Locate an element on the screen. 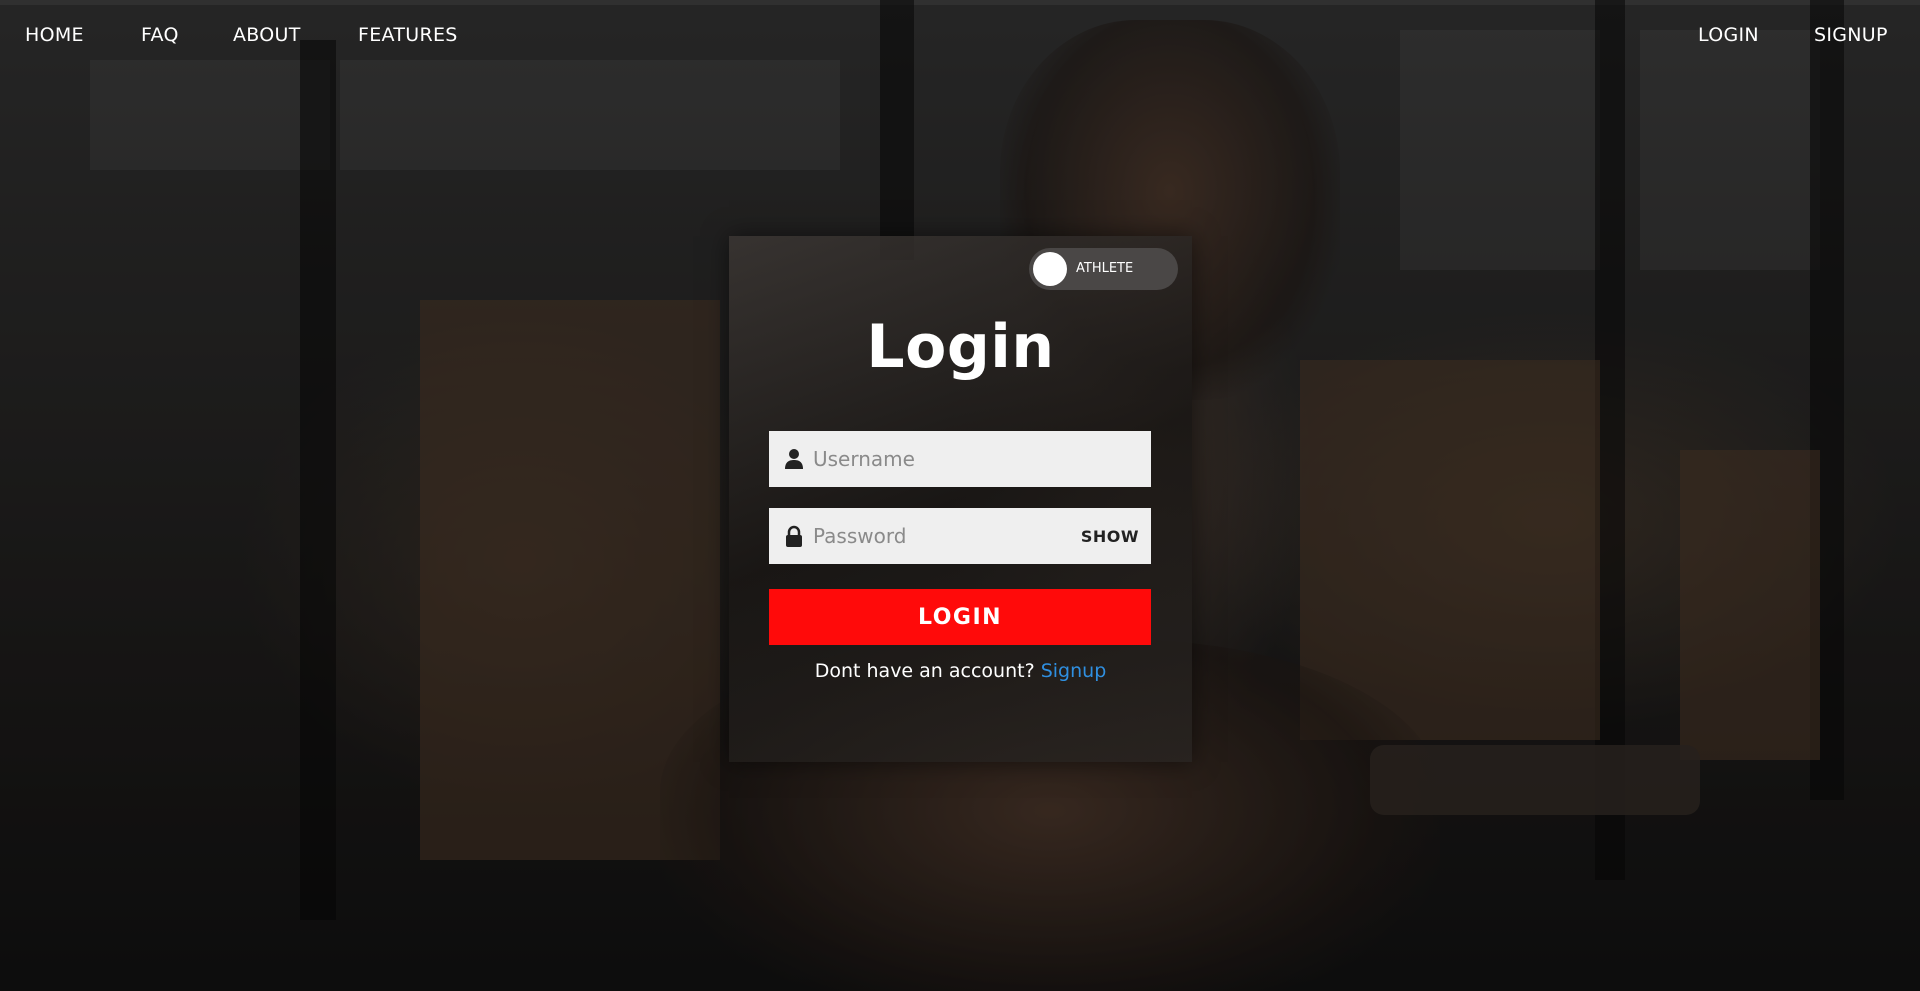 The width and height of the screenshot is (1920, 991). signup-link: Signup is located at coordinates (1074, 671).